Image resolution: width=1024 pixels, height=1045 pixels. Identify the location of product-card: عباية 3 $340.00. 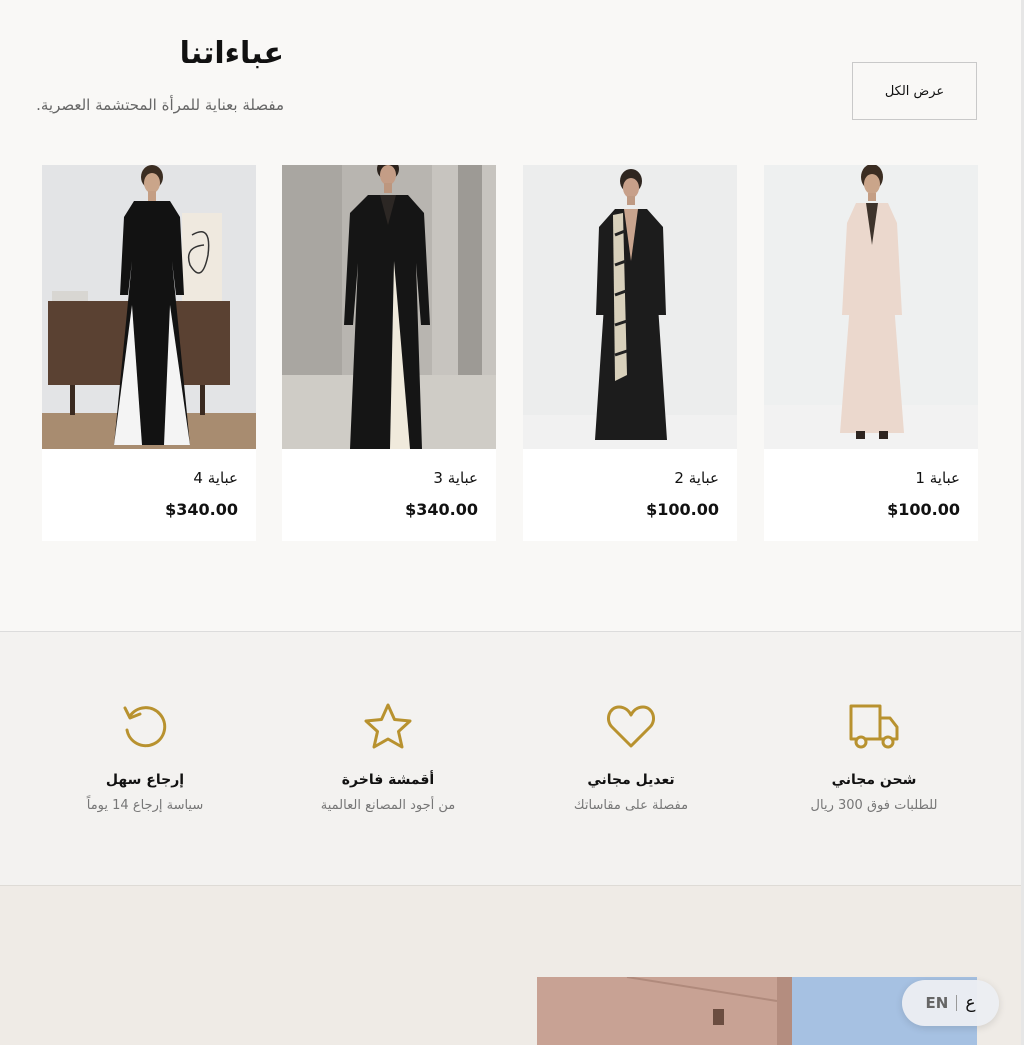
(389, 353).